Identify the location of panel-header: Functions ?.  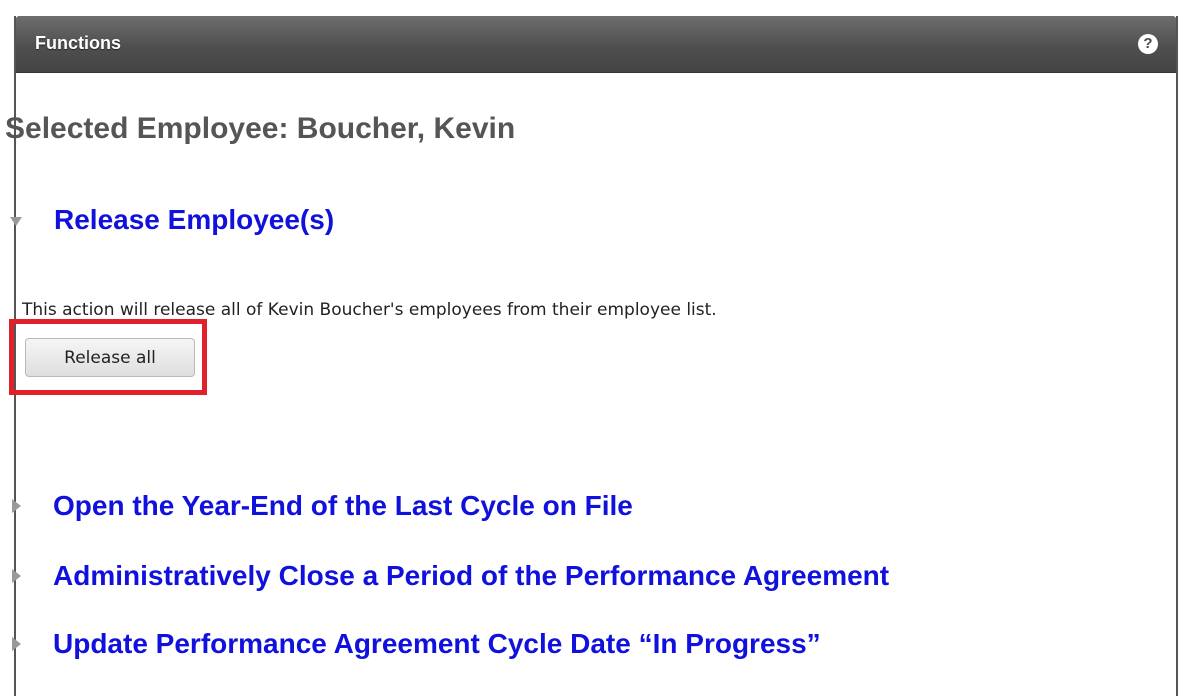
(596, 44).